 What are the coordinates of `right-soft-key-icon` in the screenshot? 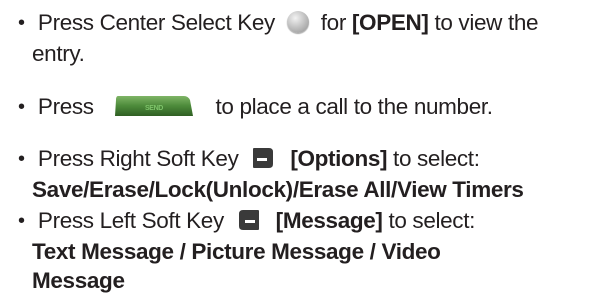 It's located at (263, 158).